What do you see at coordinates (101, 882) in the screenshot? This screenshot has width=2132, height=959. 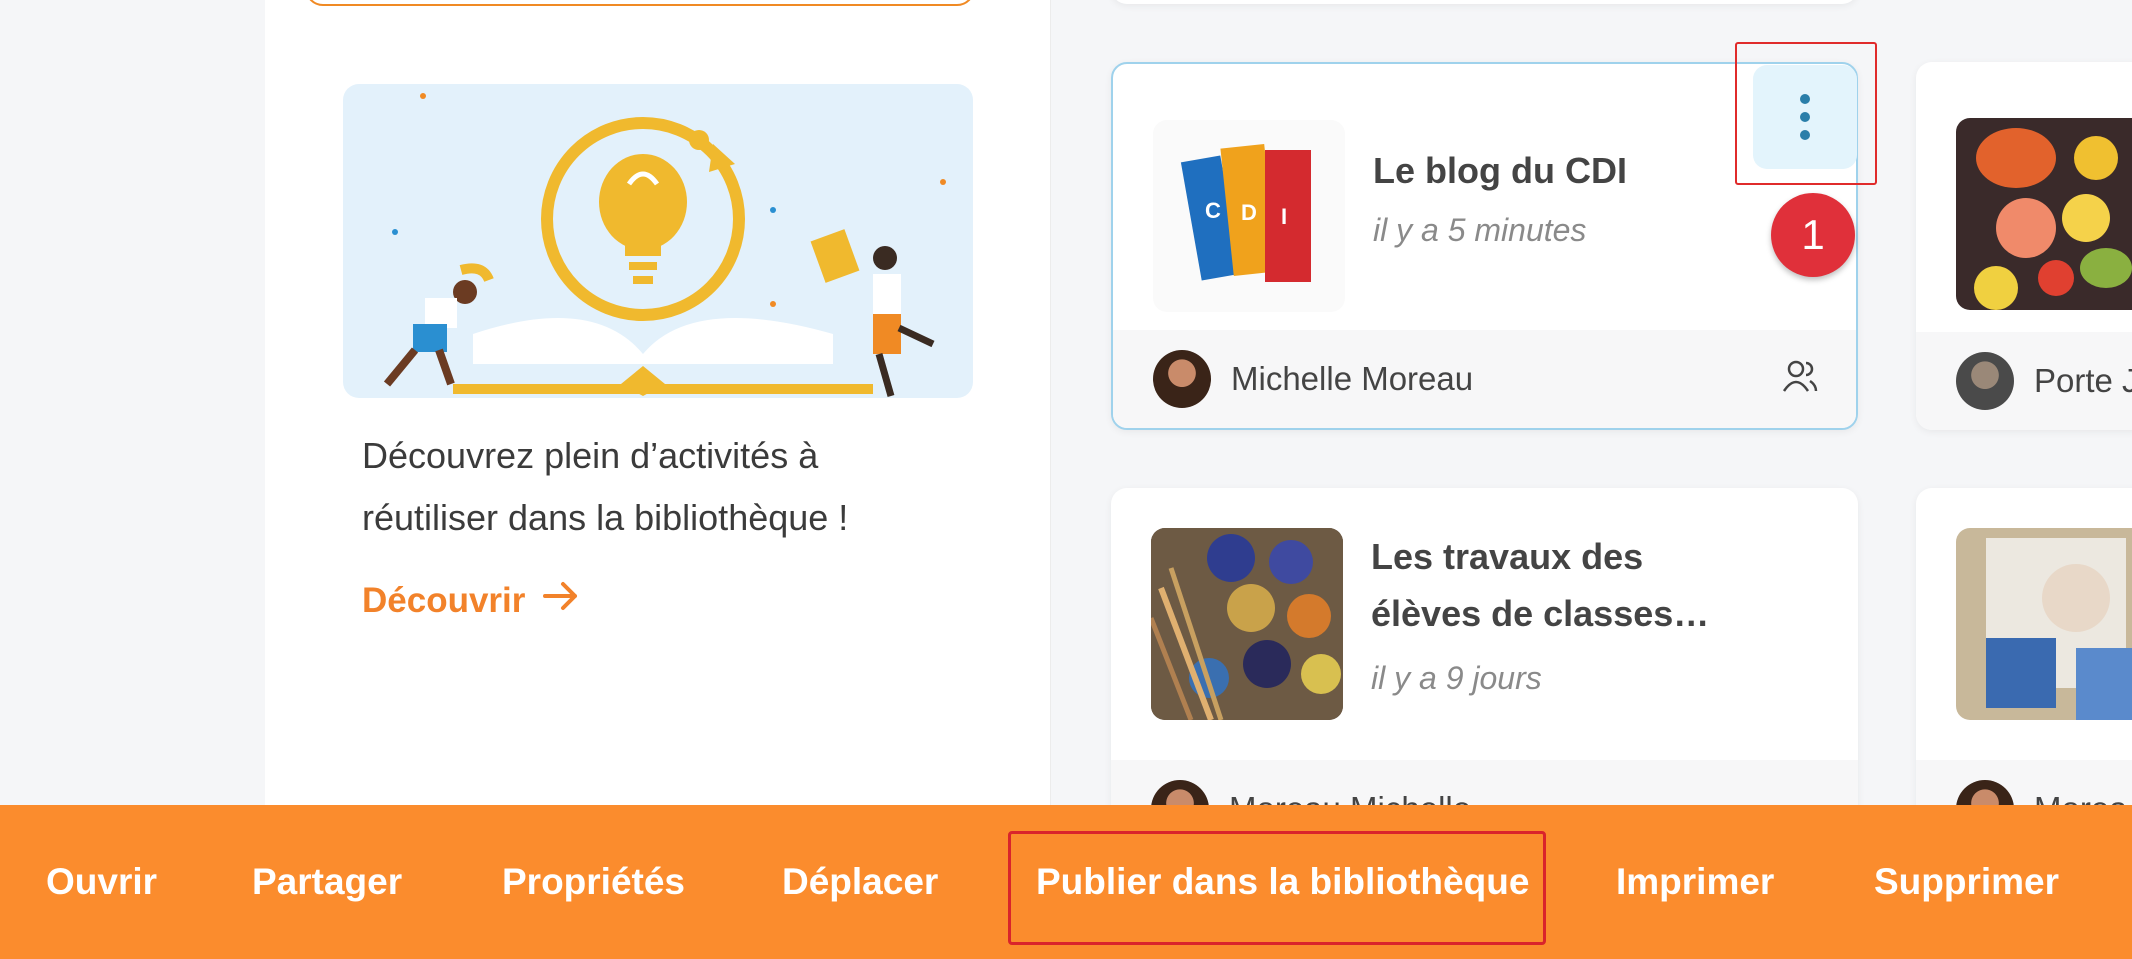 I see `open-button: Ouvrir` at bounding box center [101, 882].